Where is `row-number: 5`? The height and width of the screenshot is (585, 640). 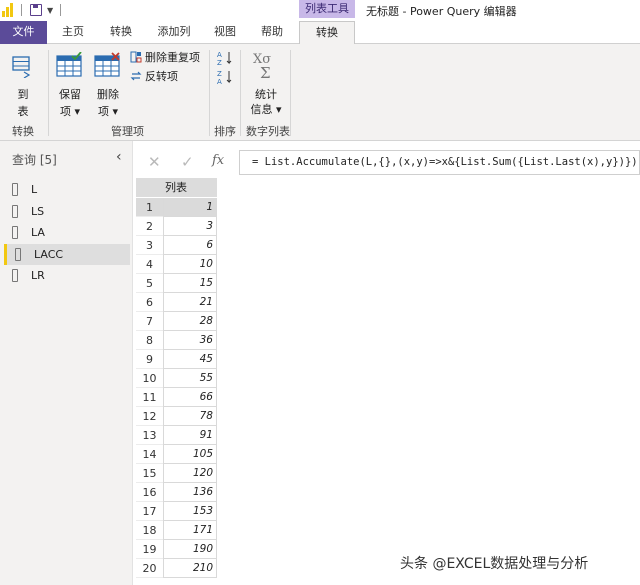
row-number: 5 is located at coordinates (149, 283).